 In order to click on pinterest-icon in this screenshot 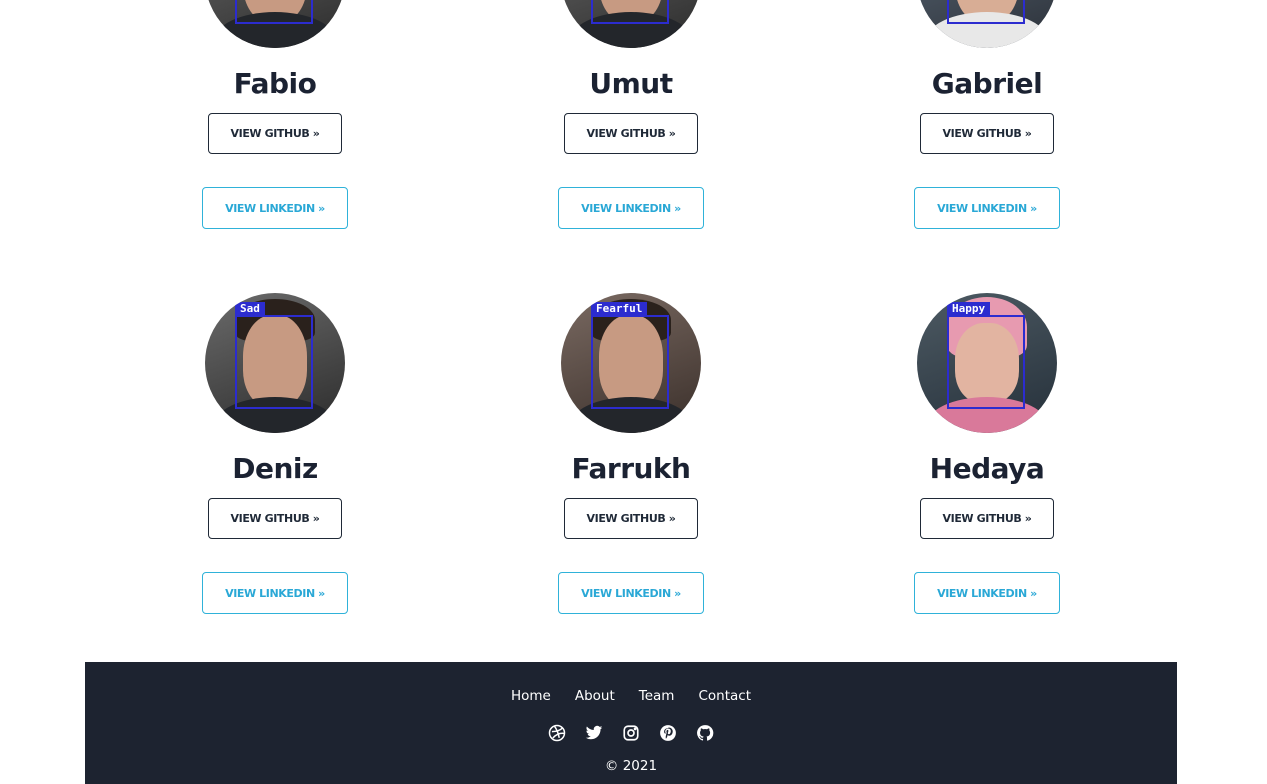, I will do `click(668, 733)`.